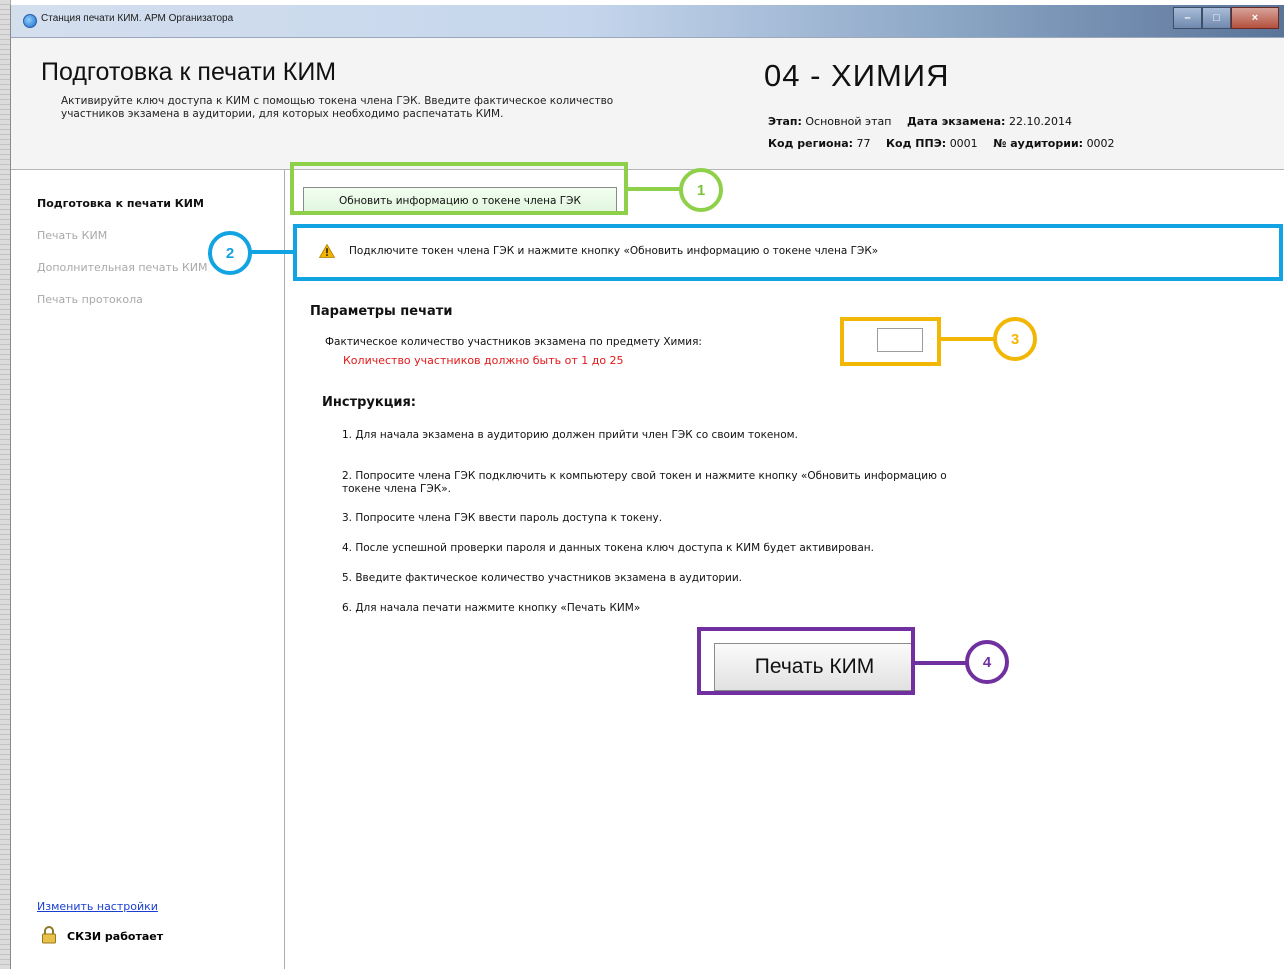  What do you see at coordinates (806, 661) in the screenshot?
I see `callout-4-frame` at bounding box center [806, 661].